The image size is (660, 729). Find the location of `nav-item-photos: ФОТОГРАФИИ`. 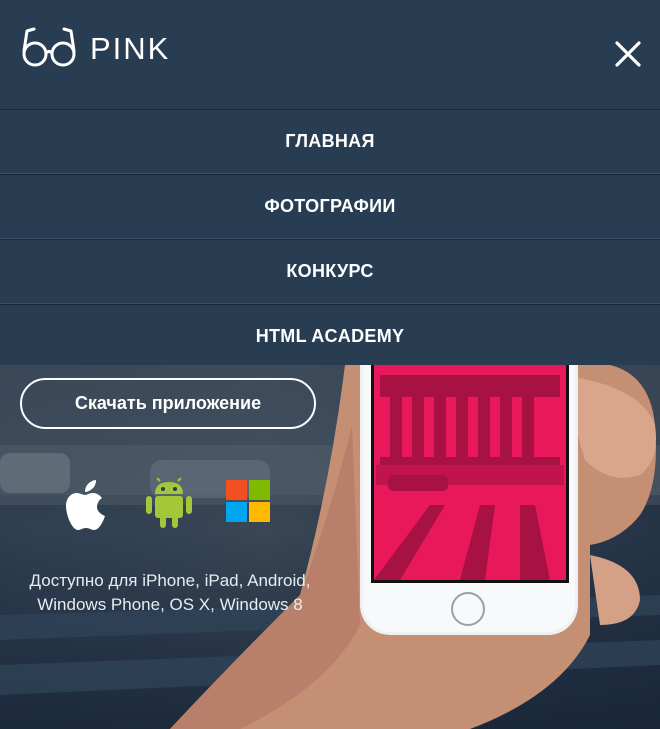

nav-item-photos: ФОТОГРАФИИ is located at coordinates (330, 206).